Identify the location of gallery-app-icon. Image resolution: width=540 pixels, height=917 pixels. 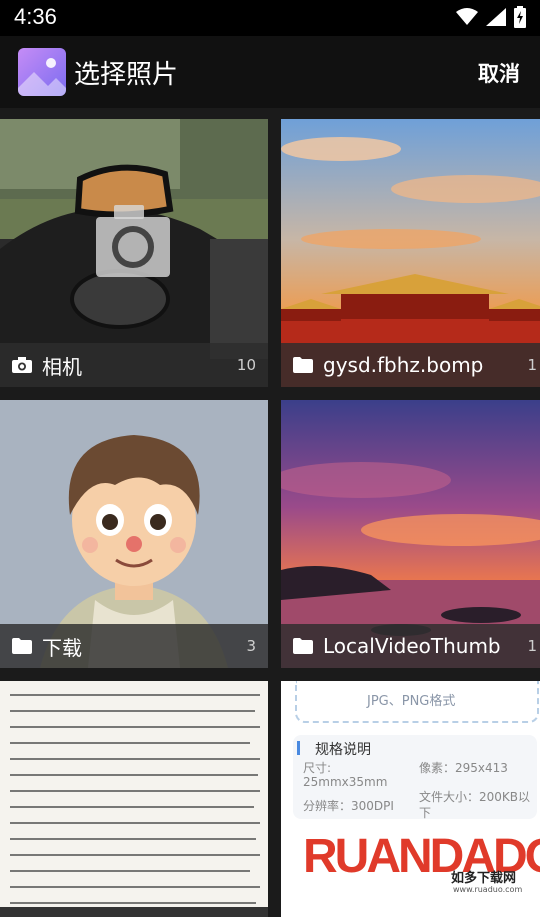
(42, 72).